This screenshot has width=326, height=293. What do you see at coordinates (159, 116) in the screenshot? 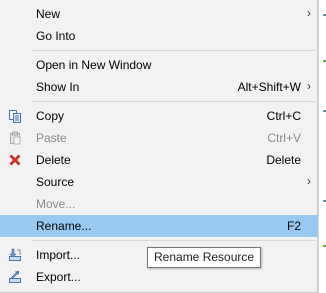
I see `menu-item-copy: Copy Ctrl+C` at bounding box center [159, 116].